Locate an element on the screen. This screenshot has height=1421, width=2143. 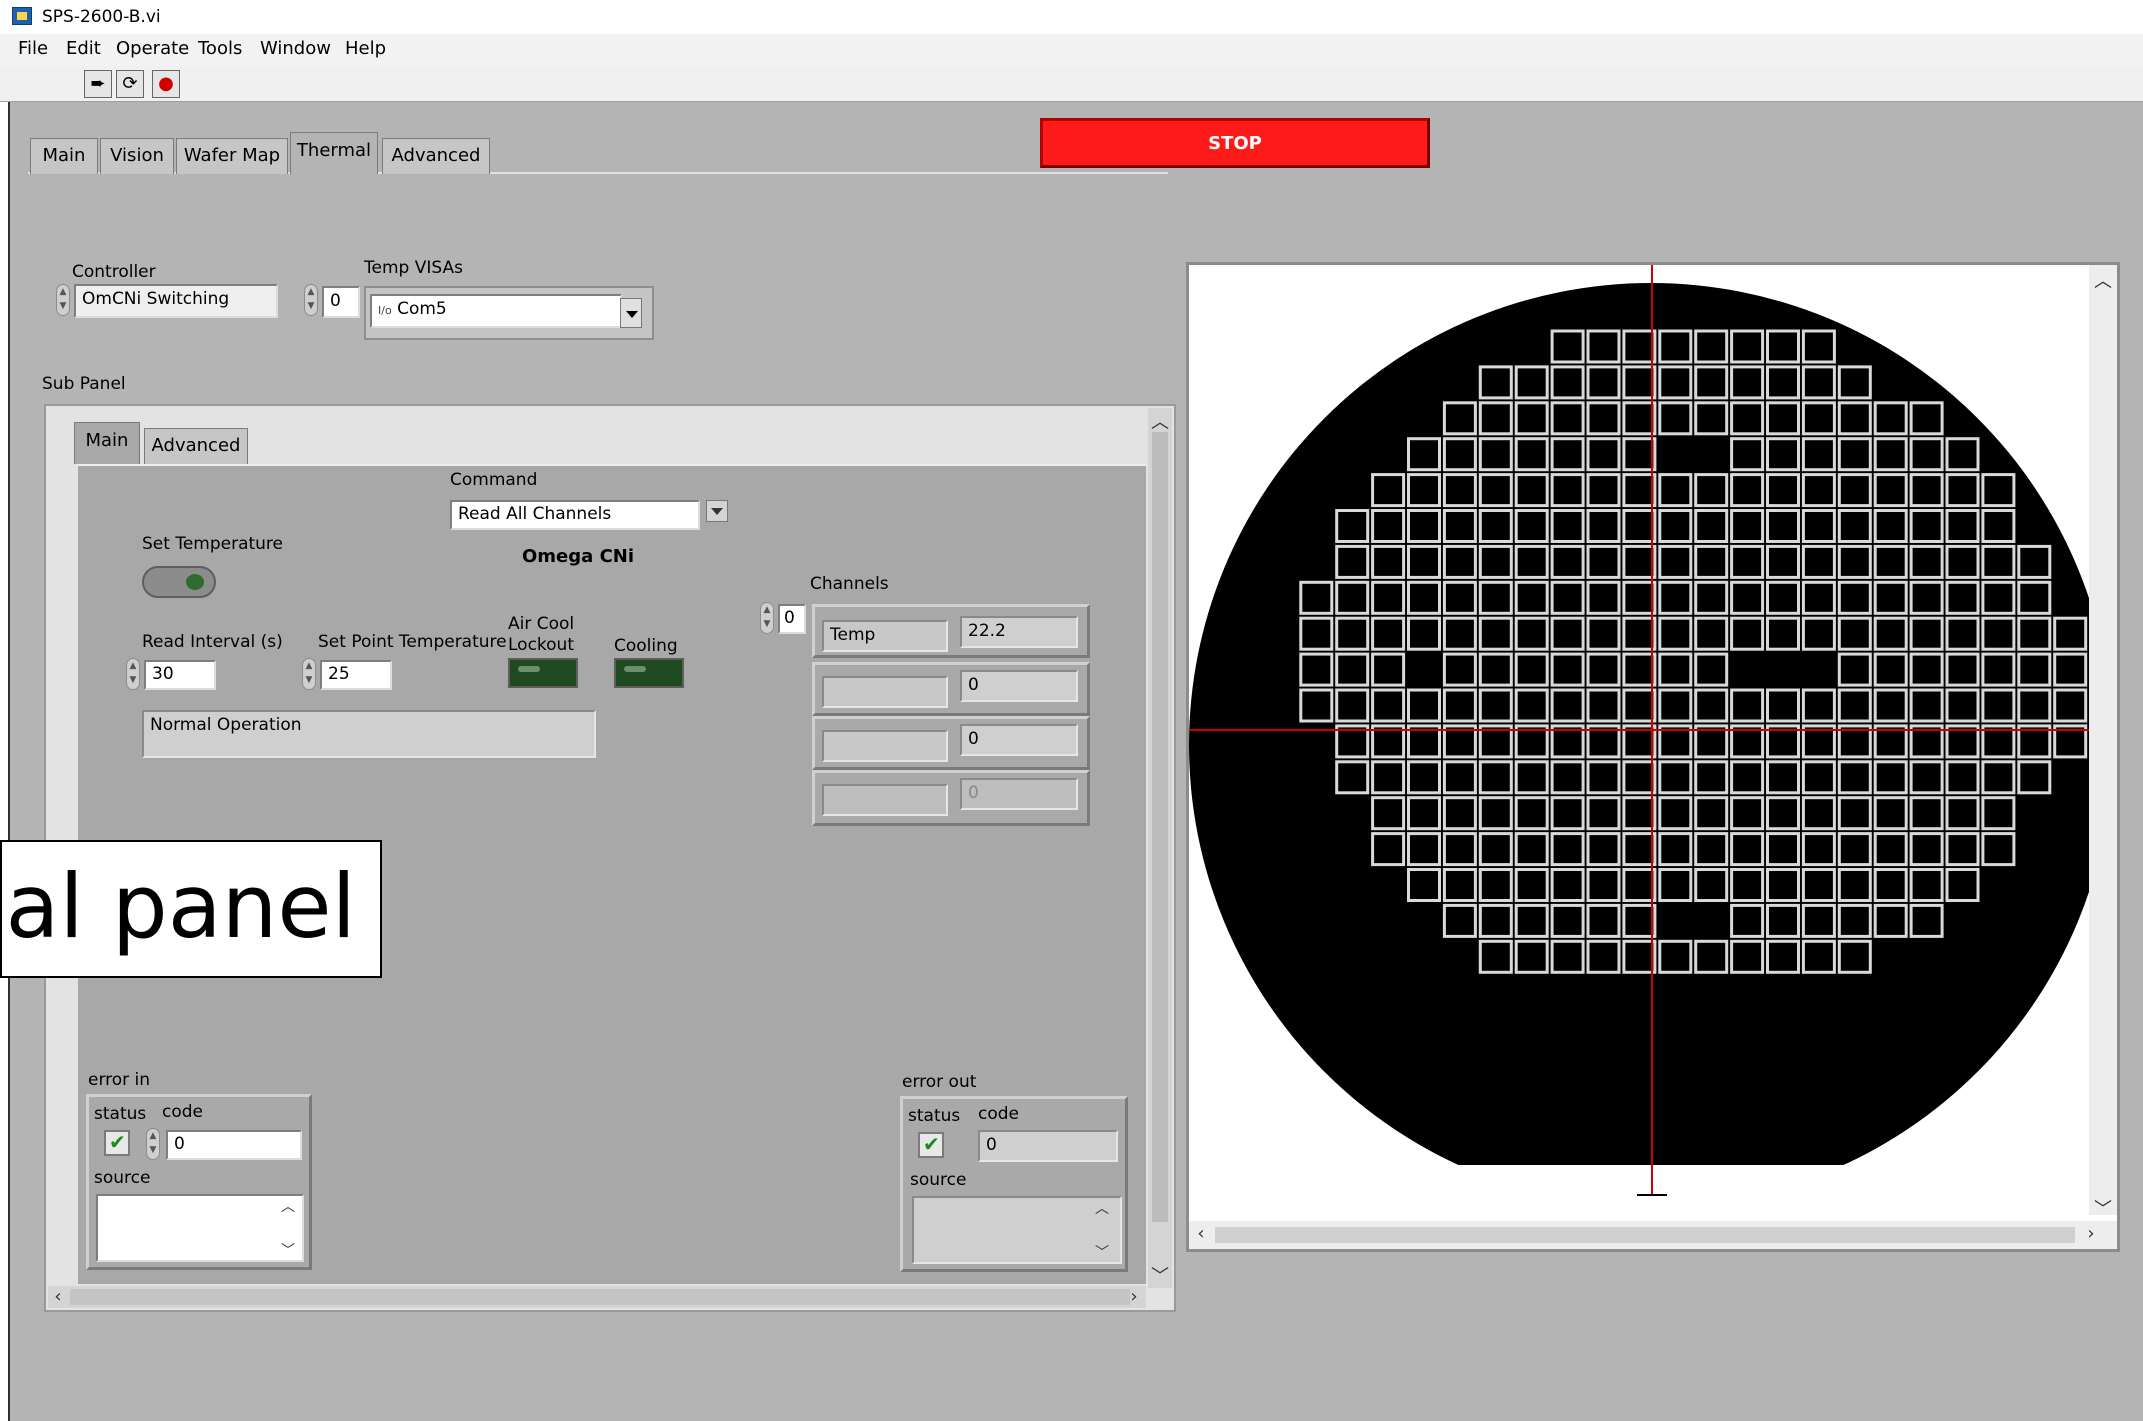
error-out-status-label: status is located at coordinates (934, 1116).